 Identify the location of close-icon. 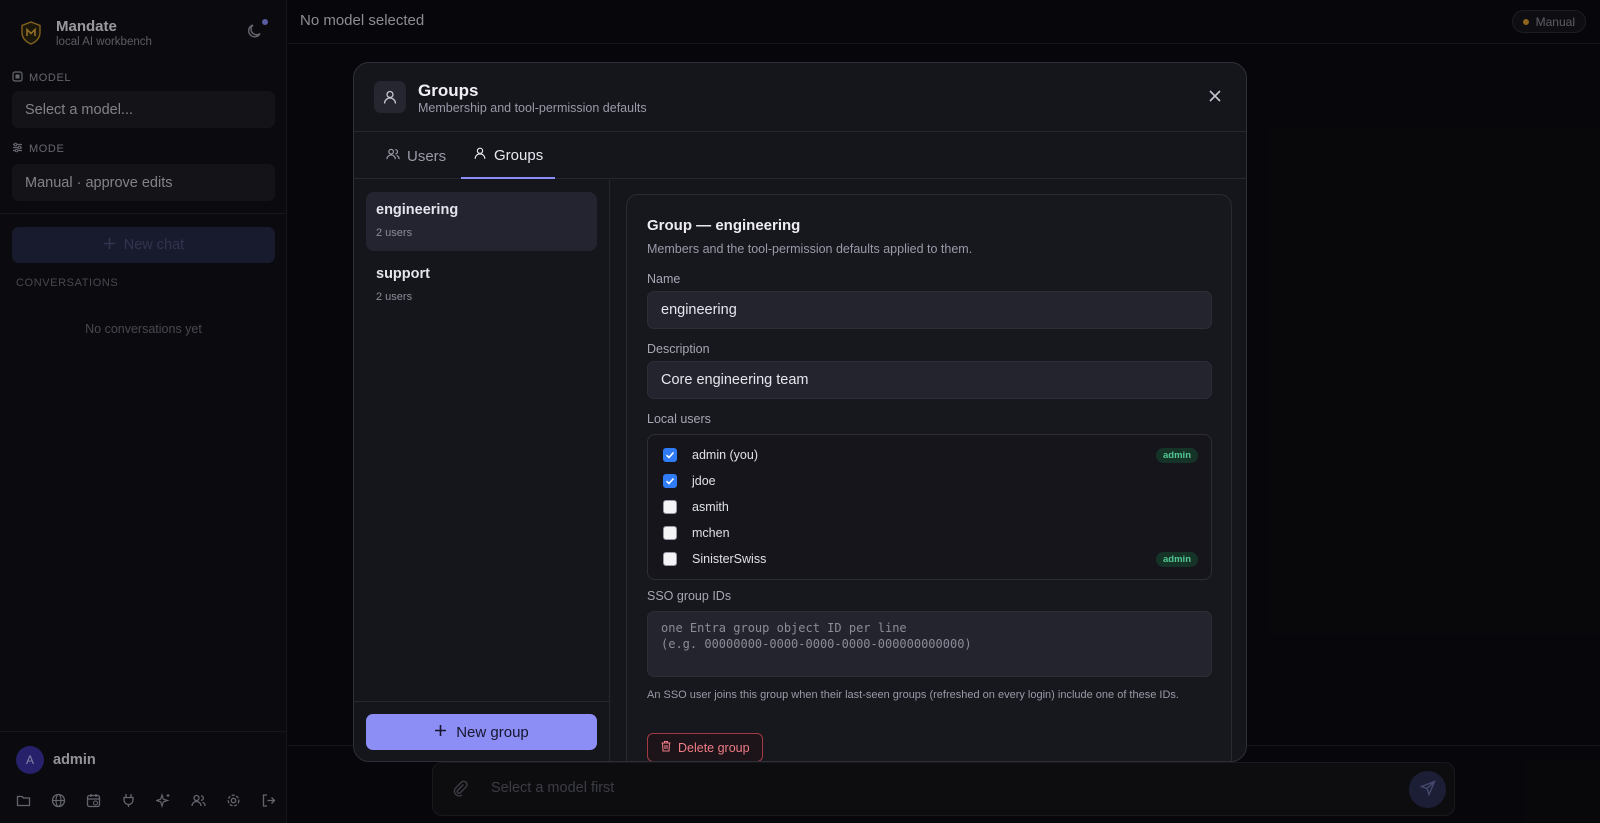
(1215, 96).